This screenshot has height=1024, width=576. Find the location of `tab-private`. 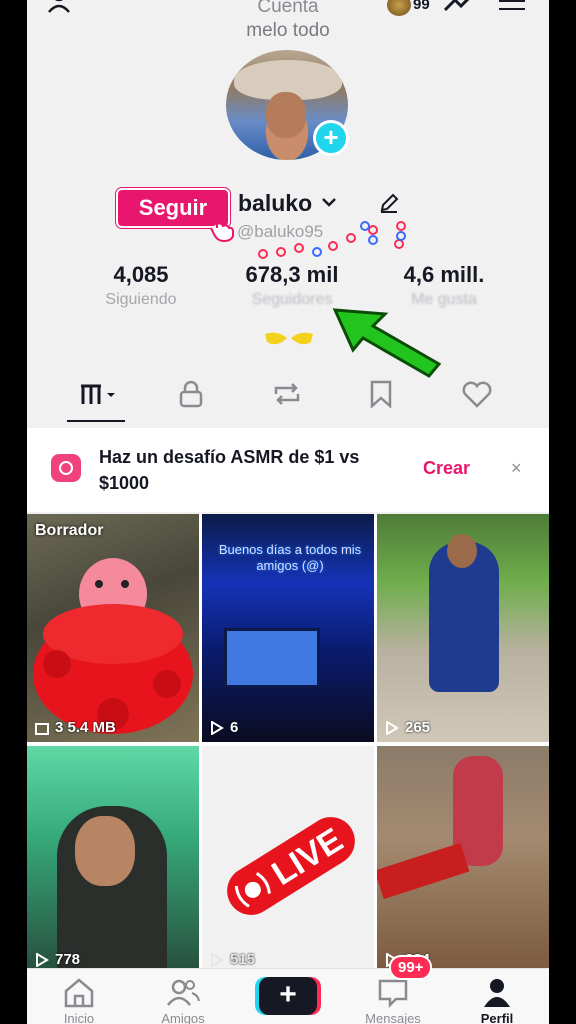

tab-private is located at coordinates (191, 394).